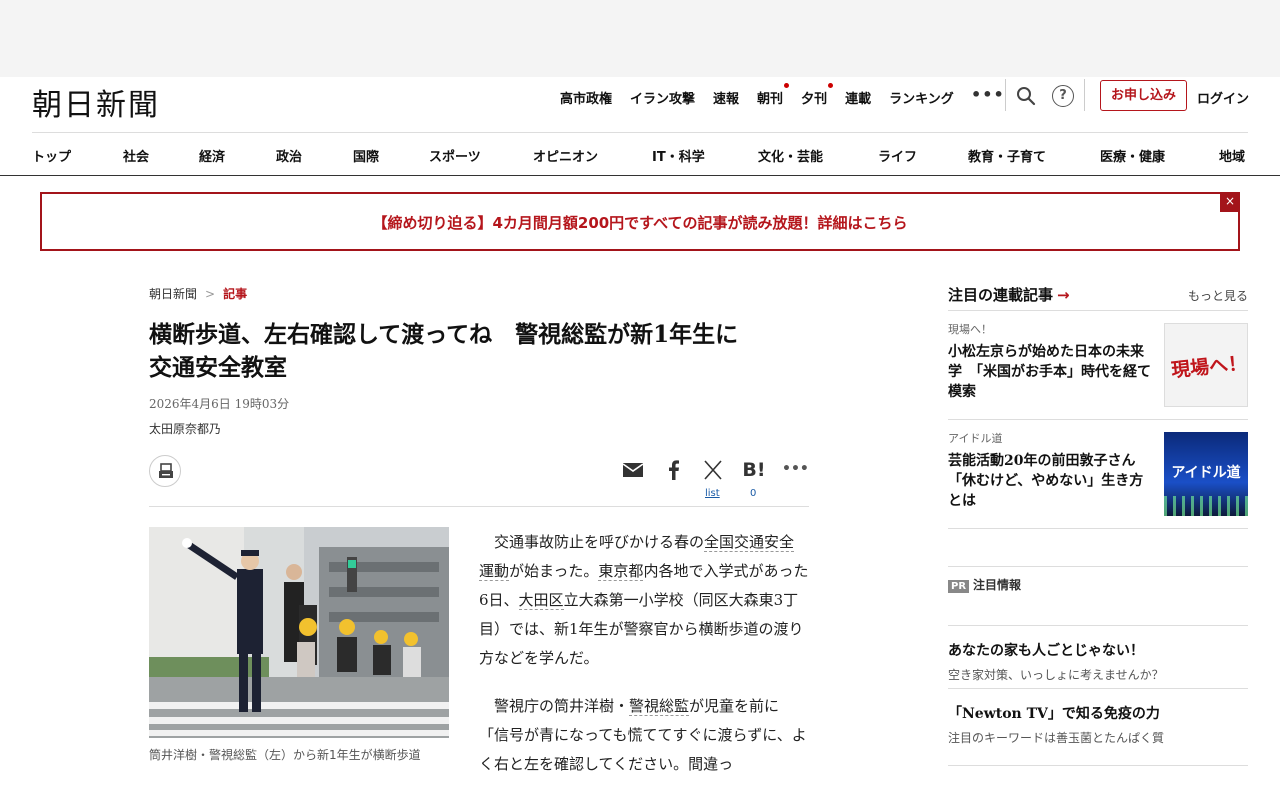 This screenshot has width=1280, height=800. I want to click on top-link-morning: 朝刊, so click(773, 95).